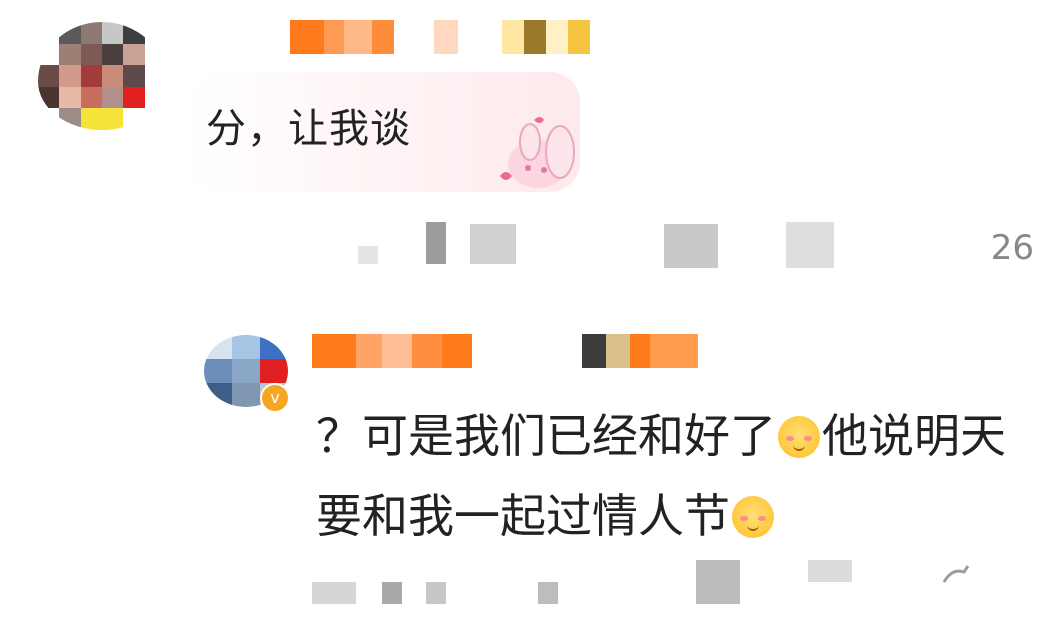  Describe the element at coordinates (1012, 248) in the screenshot. I see `like-count: 26` at that location.